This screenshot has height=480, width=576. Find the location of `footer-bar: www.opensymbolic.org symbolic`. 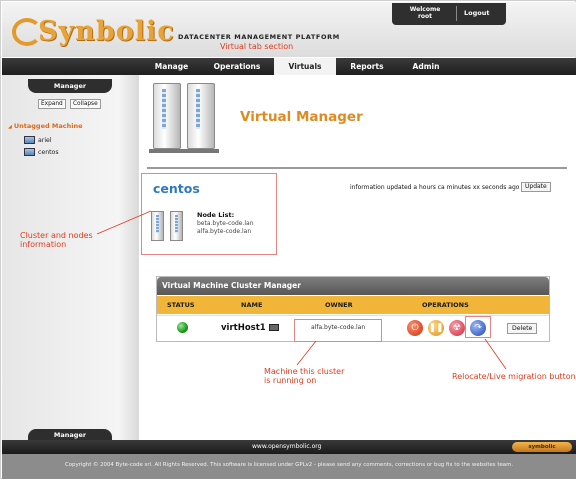

footer-bar: www.opensymbolic.org symbolic is located at coordinates (289, 447).